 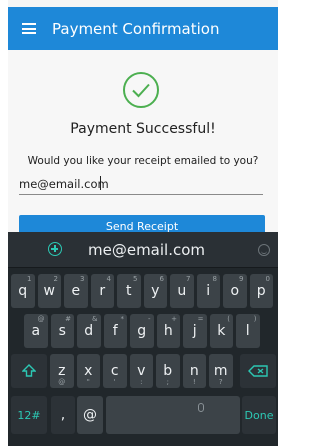 What do you see at coordinates (174, 319) in the screenshot?
I see `key-hint: +` at bounding box center [174, 319].